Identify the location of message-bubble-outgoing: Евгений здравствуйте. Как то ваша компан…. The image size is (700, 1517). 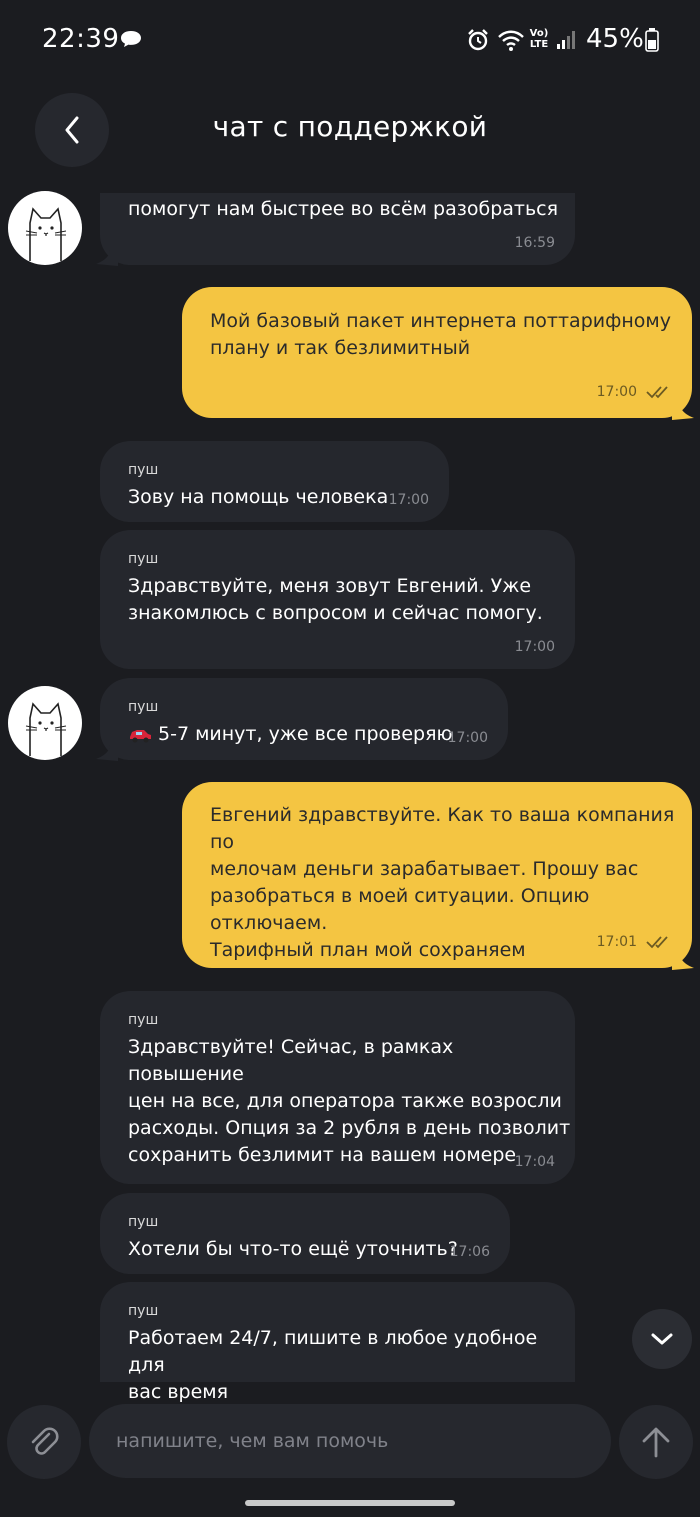
(437, 875).